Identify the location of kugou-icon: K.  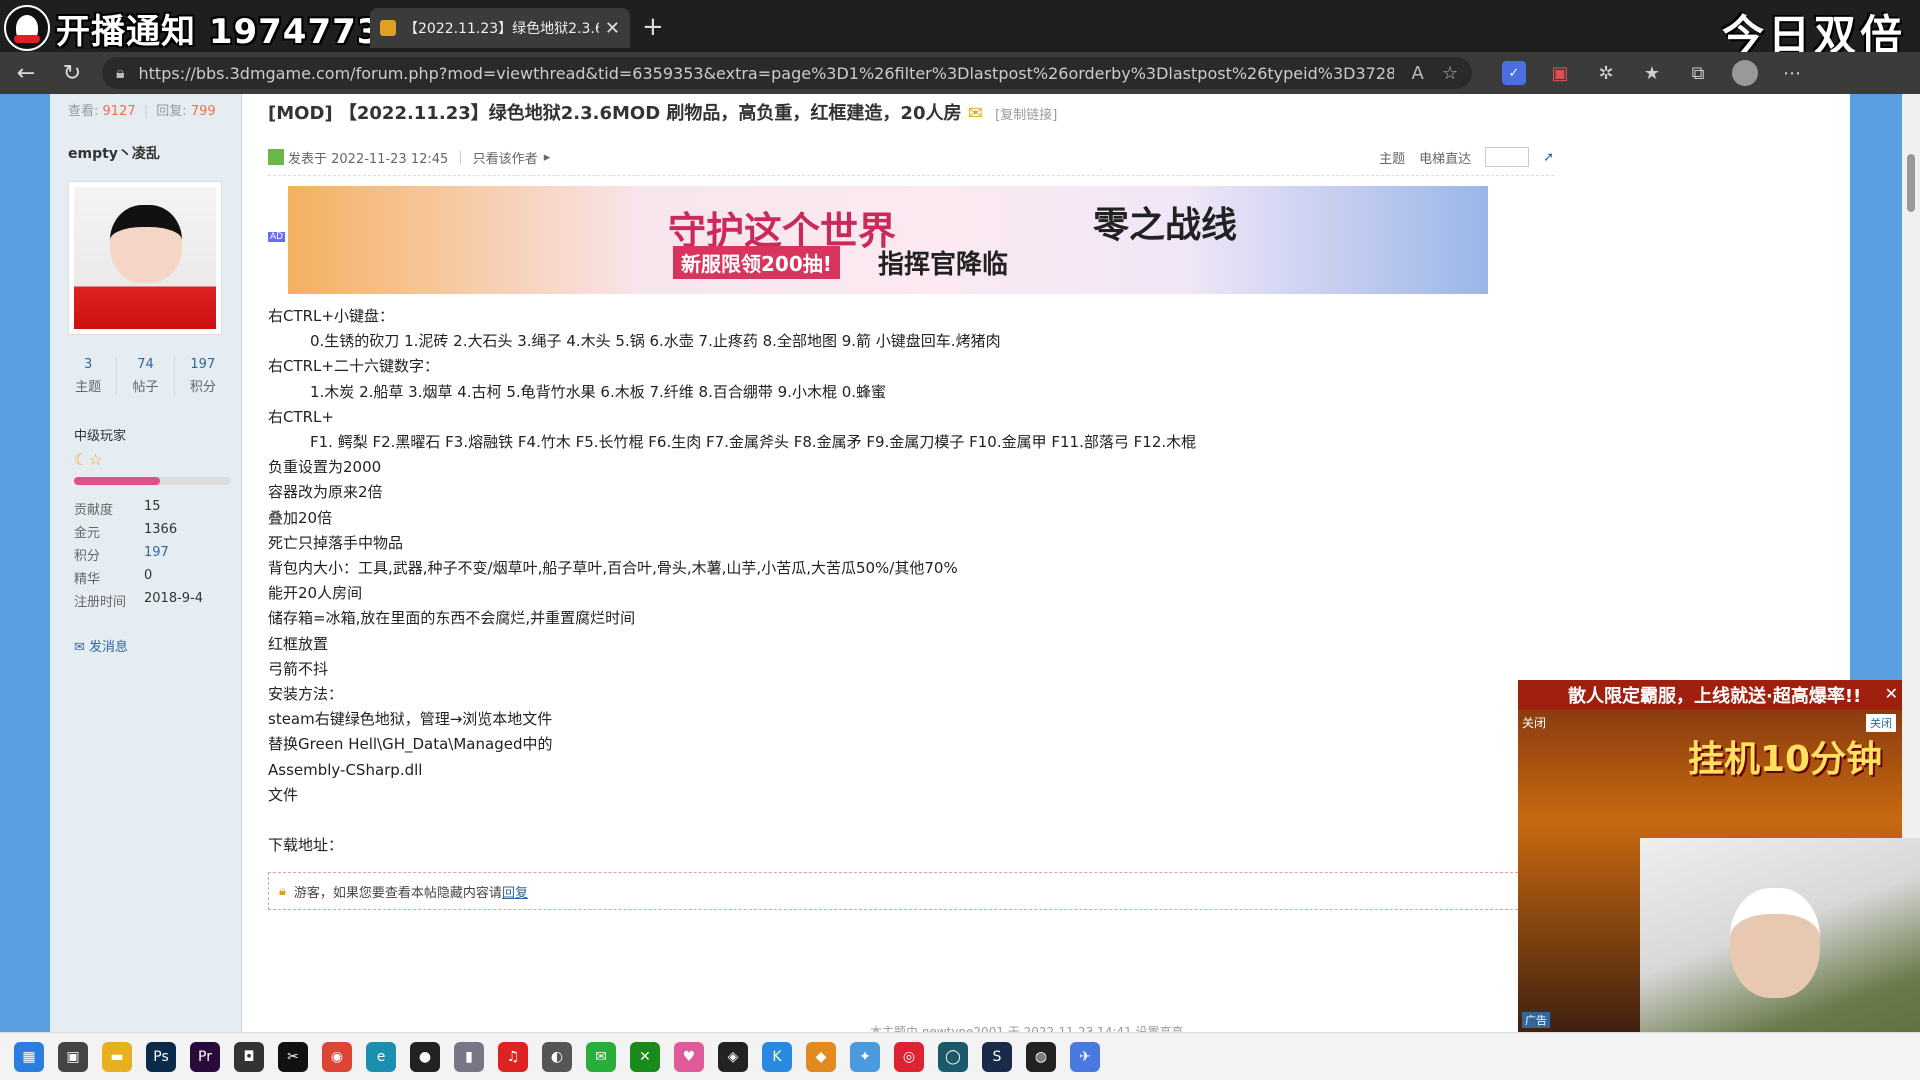
(777, 1056).